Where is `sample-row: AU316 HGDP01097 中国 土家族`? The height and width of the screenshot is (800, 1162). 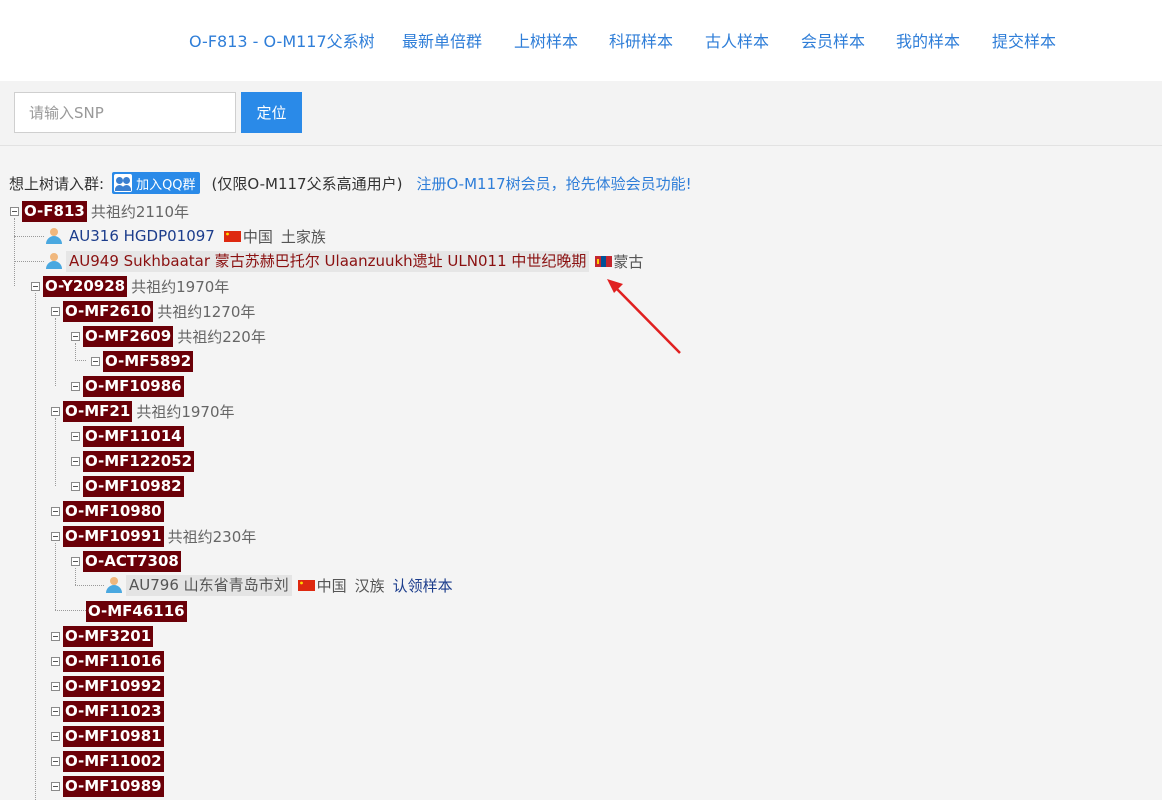
sample-row: AU316 HGDP01097 中国 土家族 is located at coordinates (185, 236).